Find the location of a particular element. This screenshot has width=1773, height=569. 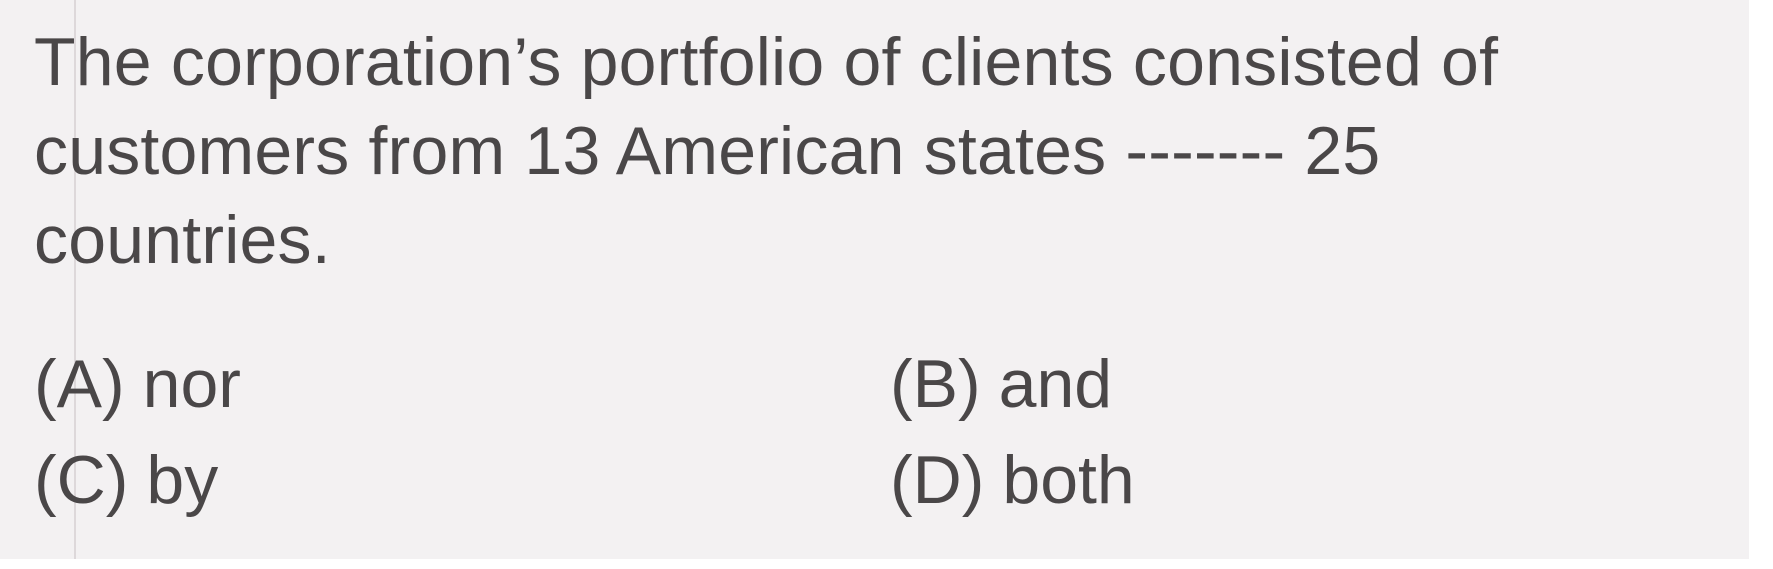

option-c: (C) by is located at coordinates (126, 480).